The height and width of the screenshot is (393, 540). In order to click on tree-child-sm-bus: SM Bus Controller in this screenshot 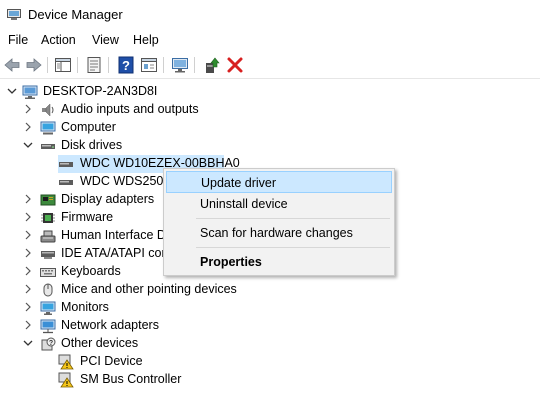, I will do `click(270, 380)`.